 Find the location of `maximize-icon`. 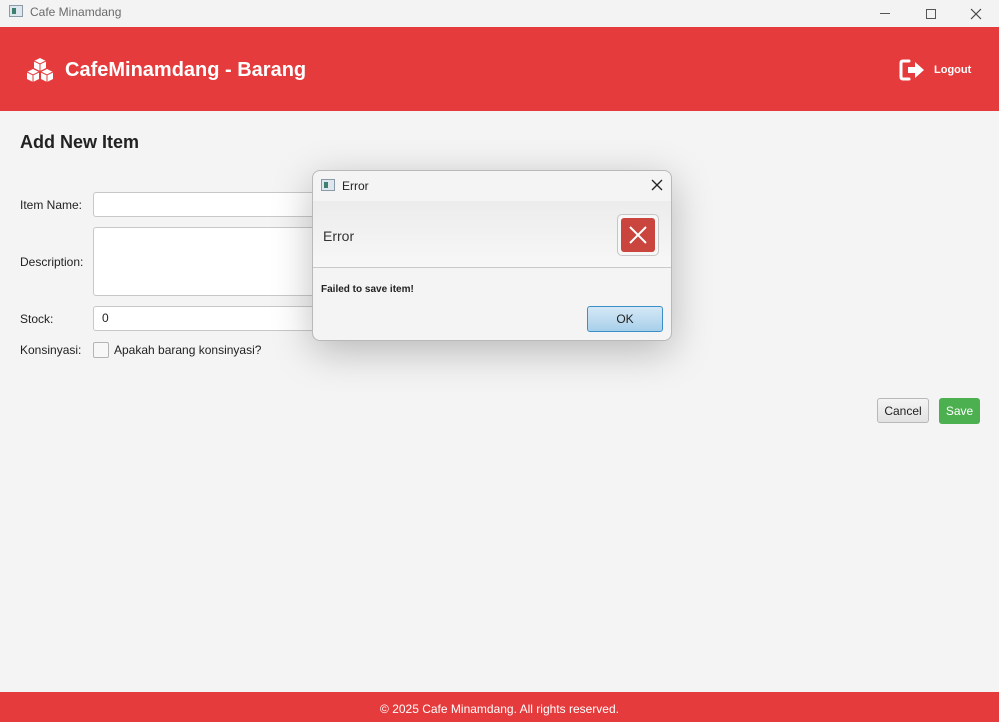

maximize-icon is located at coordinates (931, 13).